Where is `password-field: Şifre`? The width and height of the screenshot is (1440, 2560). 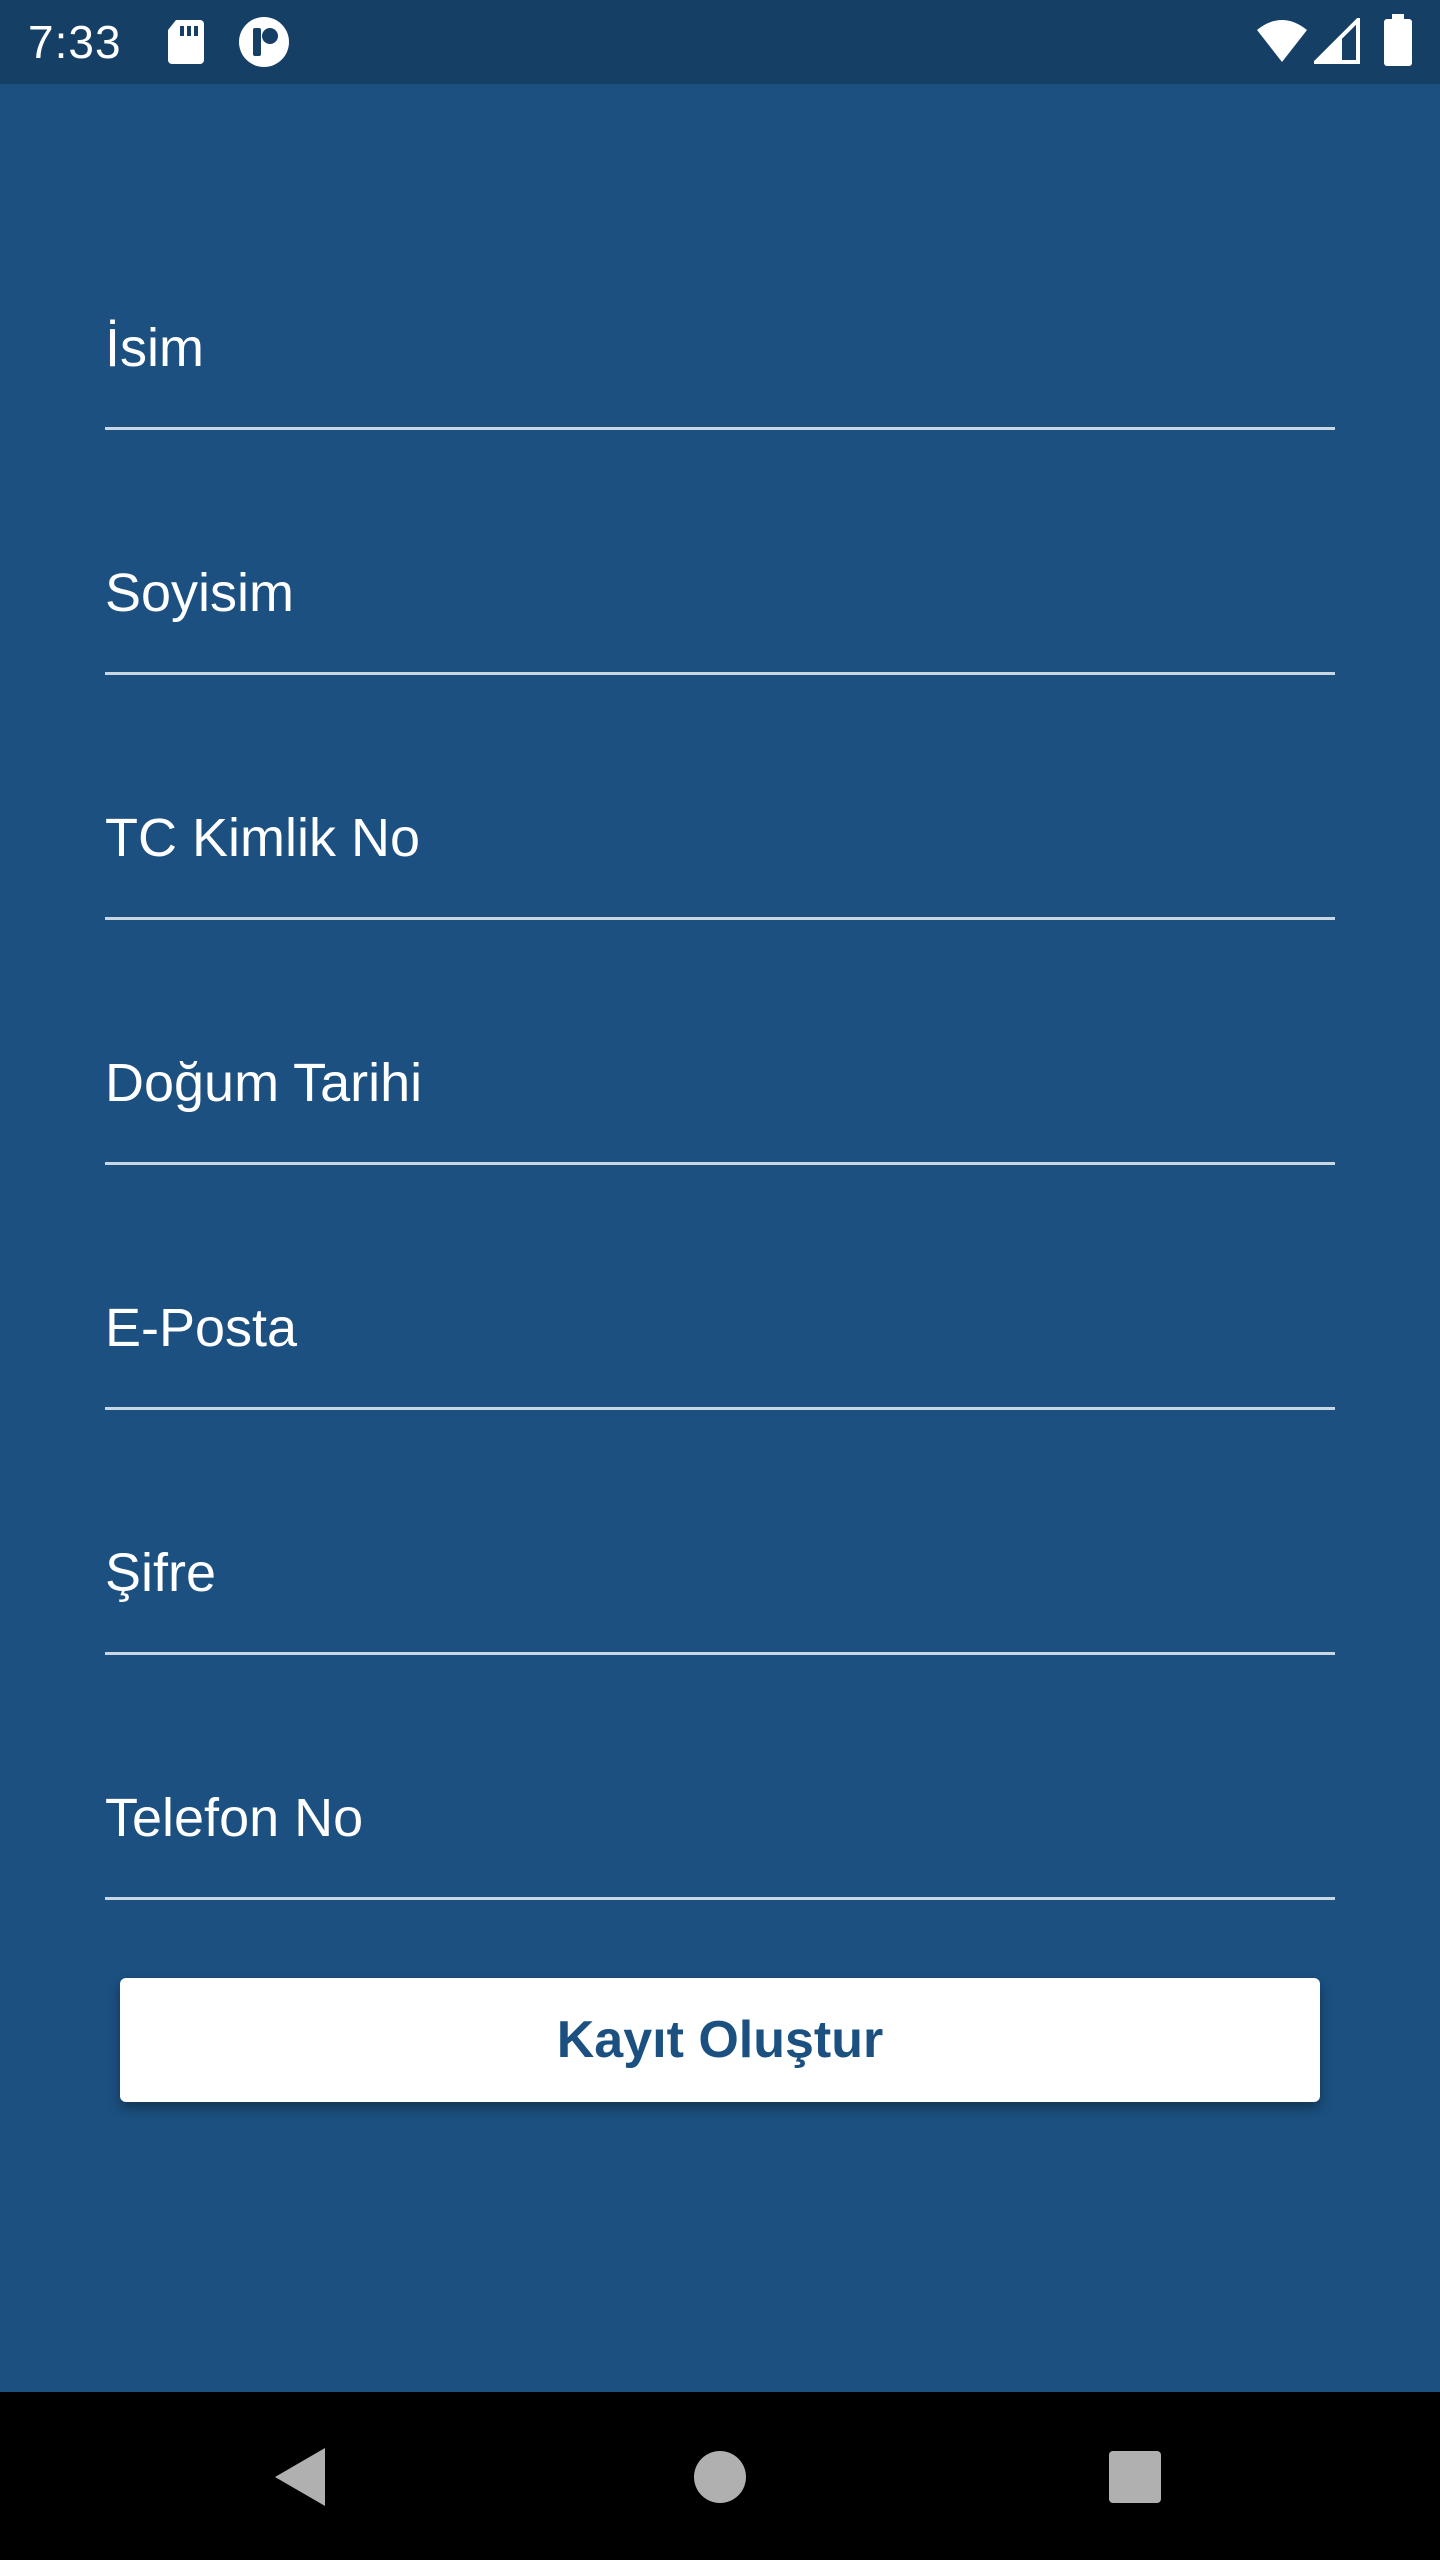
password-field: Şifre is located at coordinates (720, 1534).